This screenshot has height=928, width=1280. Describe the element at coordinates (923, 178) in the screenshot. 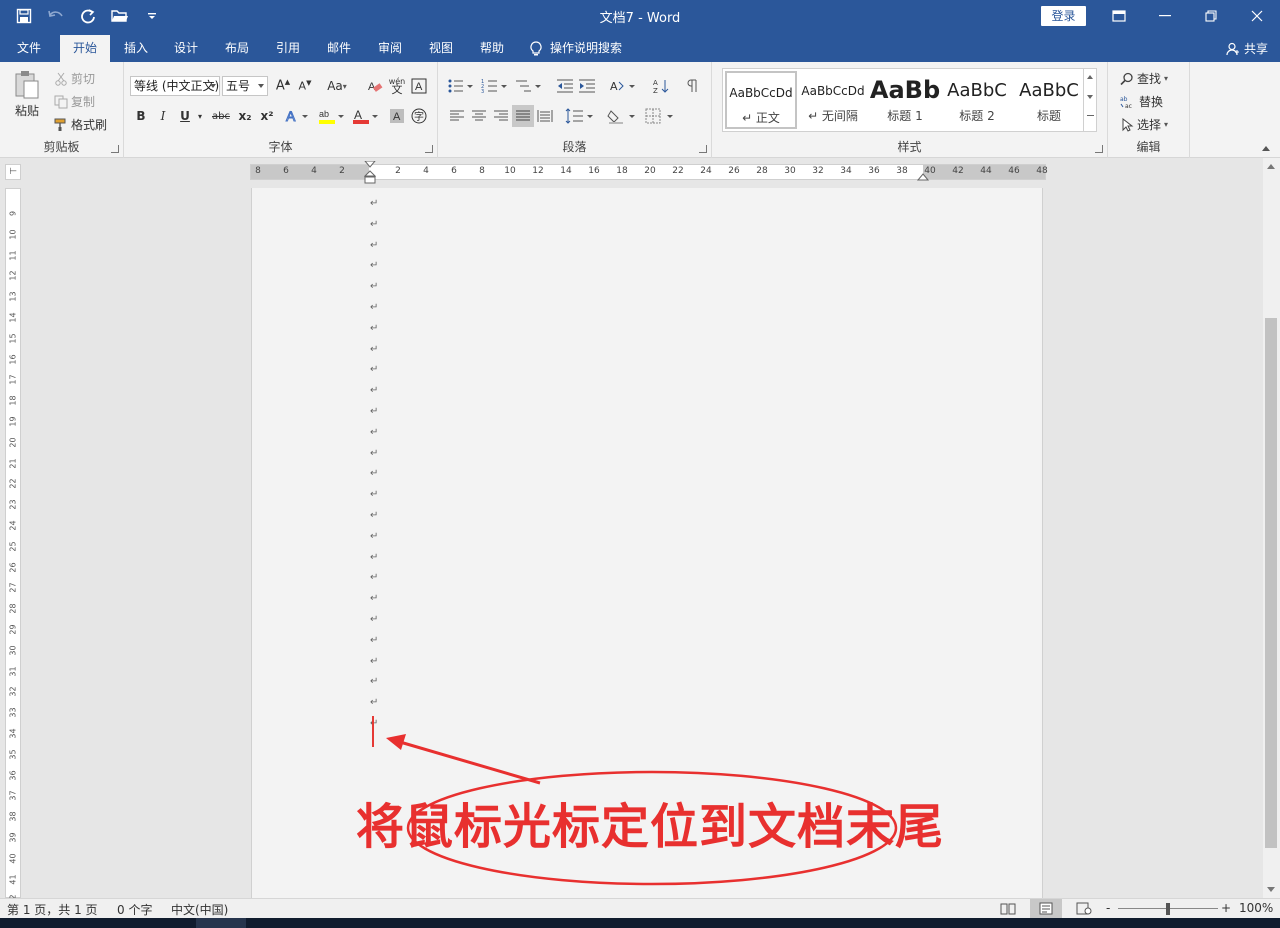

I see `right-indent-icon` at that location.